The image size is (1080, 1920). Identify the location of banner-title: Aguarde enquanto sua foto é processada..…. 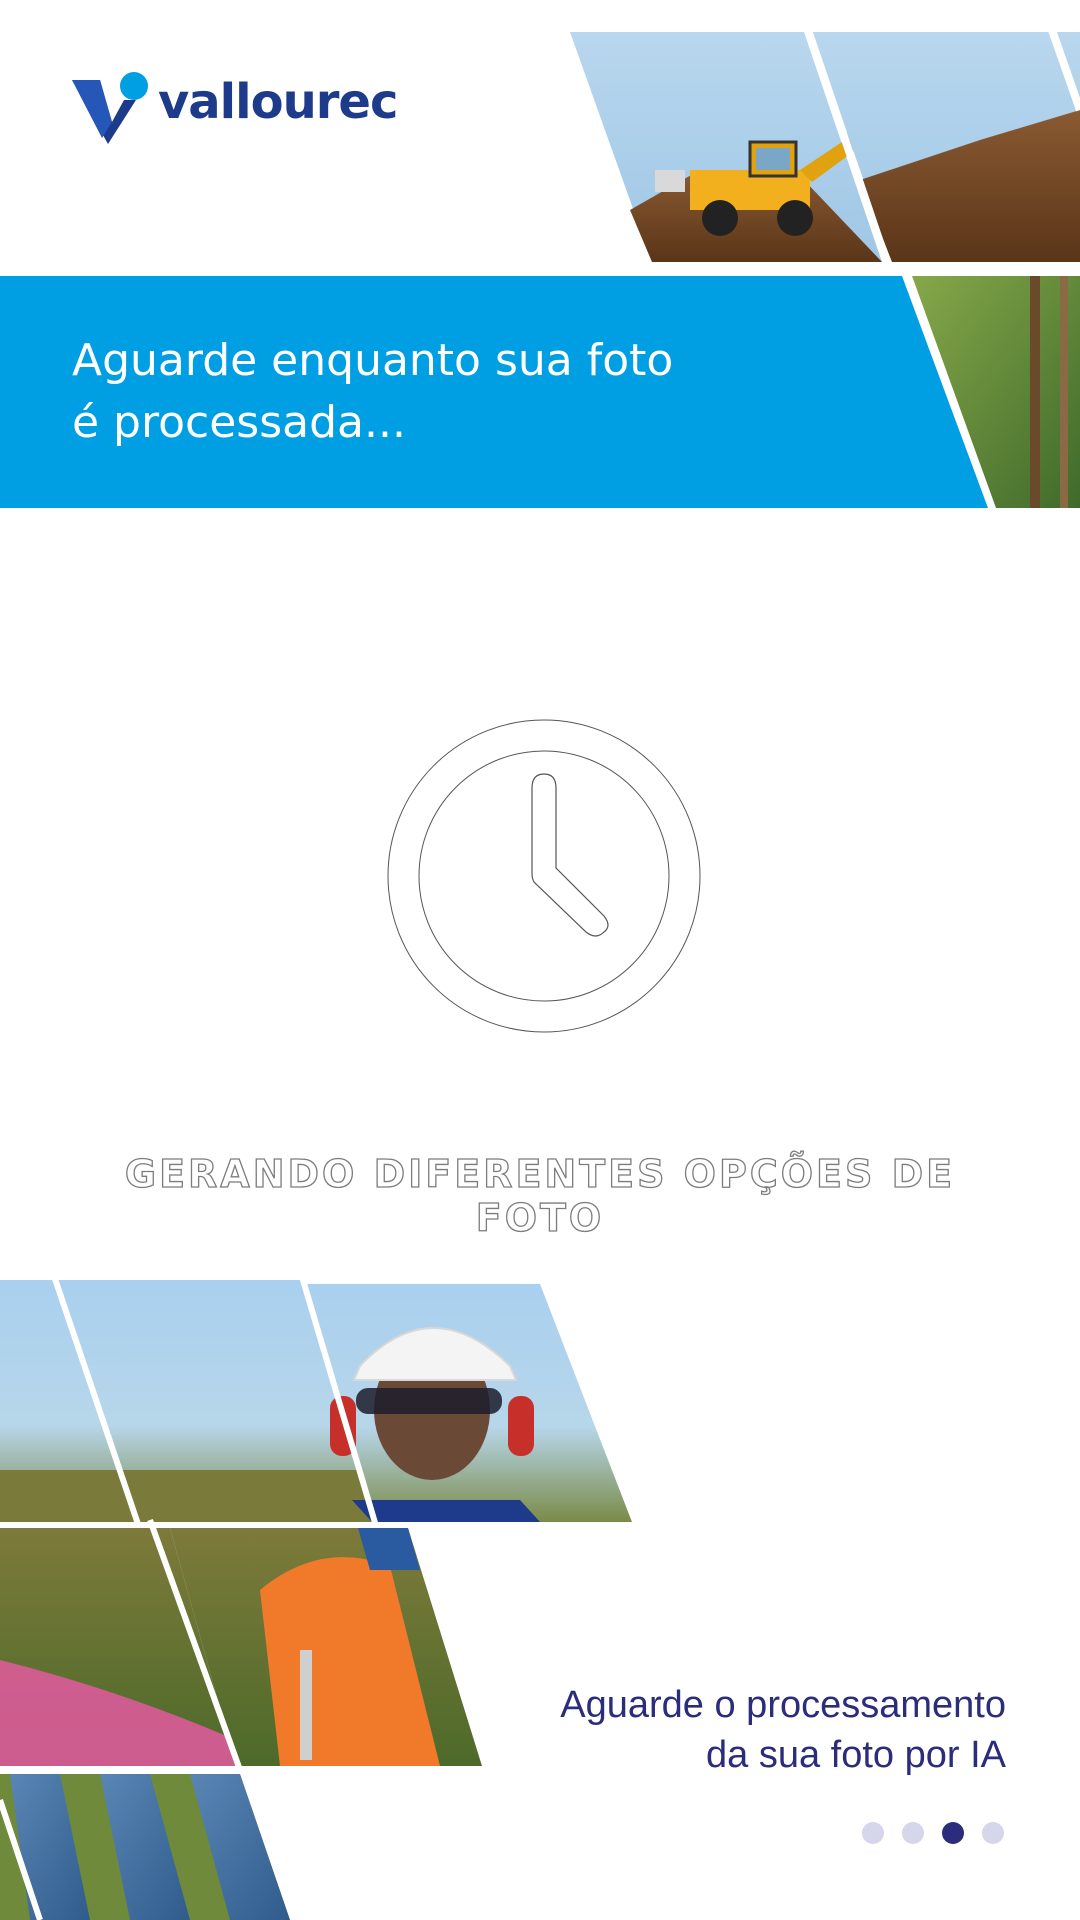
(422, 392).